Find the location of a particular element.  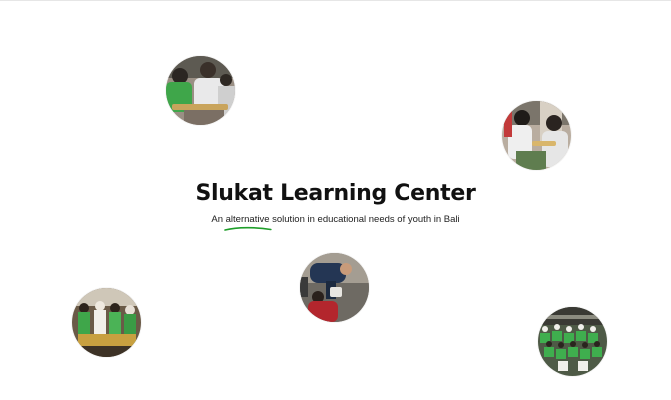

photo-traditional-dress-group-image is located at coordinates (106, 322).